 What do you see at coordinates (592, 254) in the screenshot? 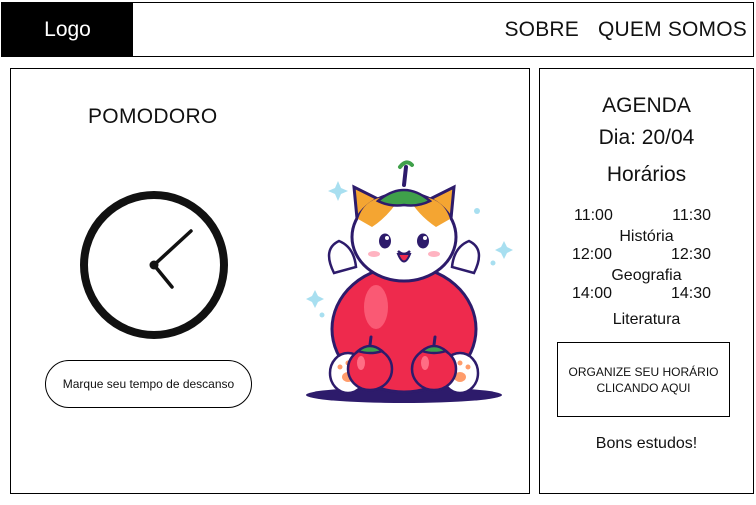
I see `slot-start-time: 12:00` at bounding box center [592, 254].